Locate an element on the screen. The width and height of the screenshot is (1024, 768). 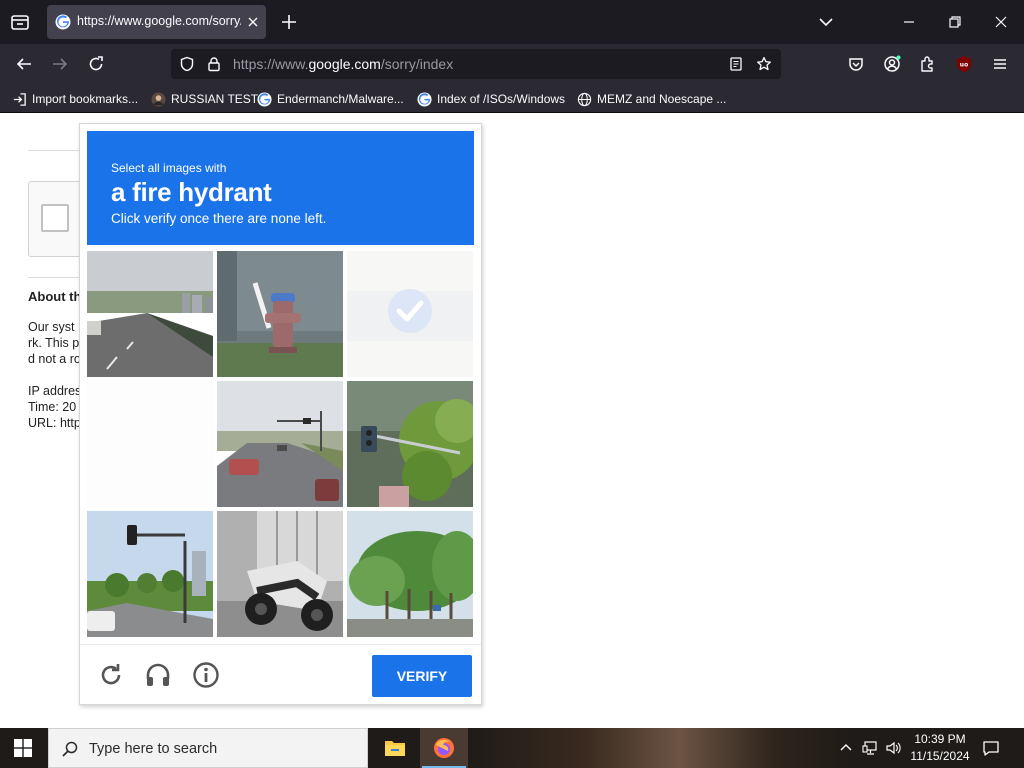
windows-start-icon is located at coordinates (23, 748).